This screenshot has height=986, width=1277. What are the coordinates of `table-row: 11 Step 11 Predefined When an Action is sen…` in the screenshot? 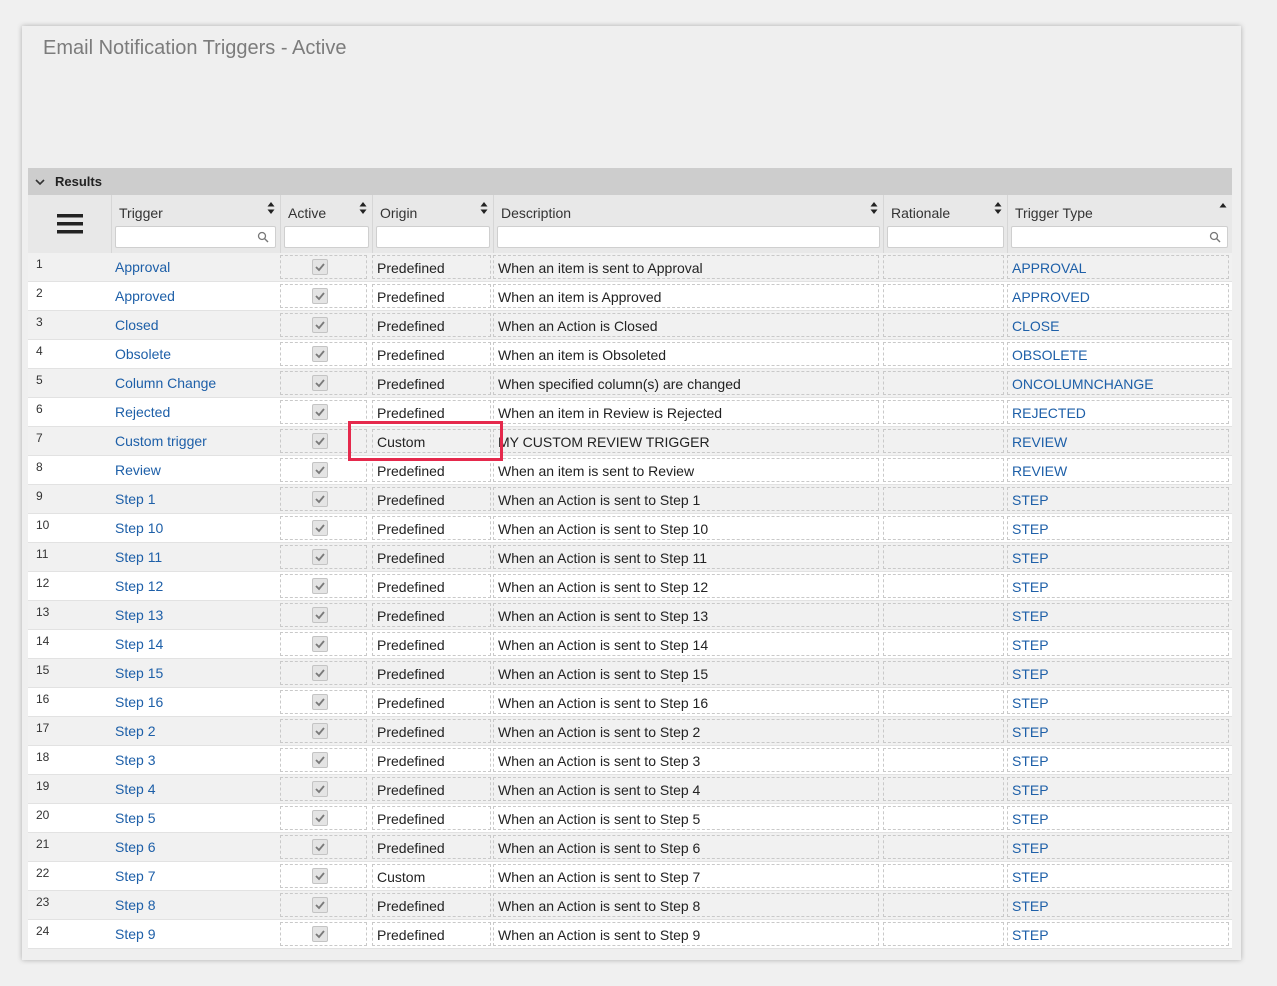 It's located at (630, 557).